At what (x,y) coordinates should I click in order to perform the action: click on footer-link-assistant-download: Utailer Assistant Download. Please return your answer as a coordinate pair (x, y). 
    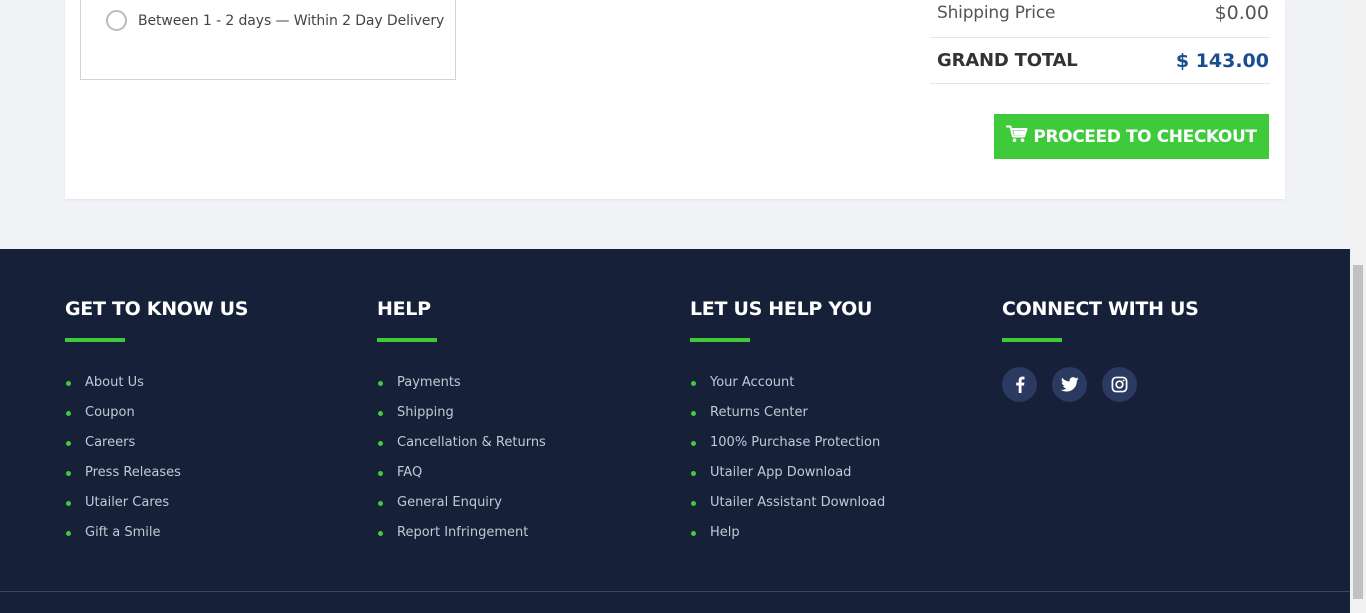
    Looking at the image, I should click on (787, 503).